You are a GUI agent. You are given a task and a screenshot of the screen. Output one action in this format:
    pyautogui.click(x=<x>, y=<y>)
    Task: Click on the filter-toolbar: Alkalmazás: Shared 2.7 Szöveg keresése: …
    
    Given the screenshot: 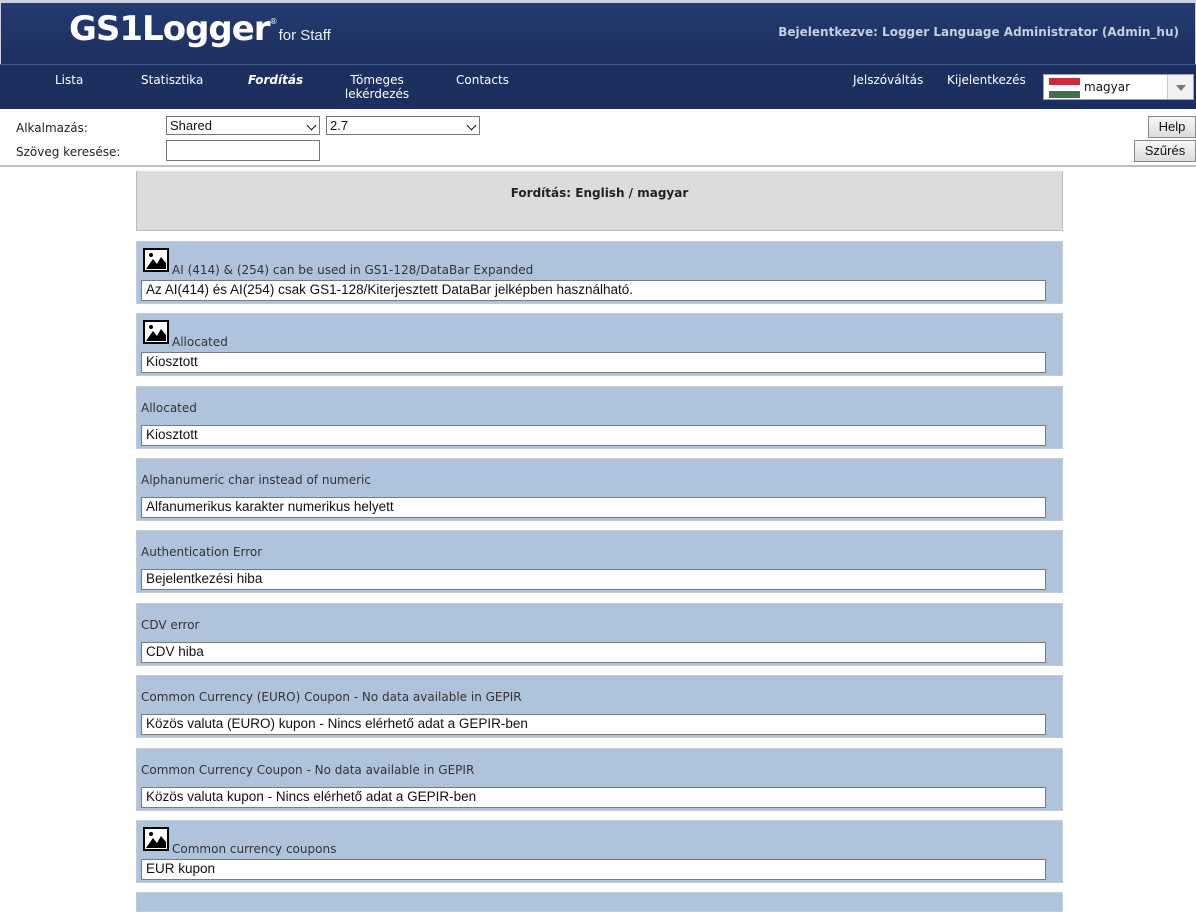 What is the action you would take?
    pyautogui.click(x=598, y=138)
    